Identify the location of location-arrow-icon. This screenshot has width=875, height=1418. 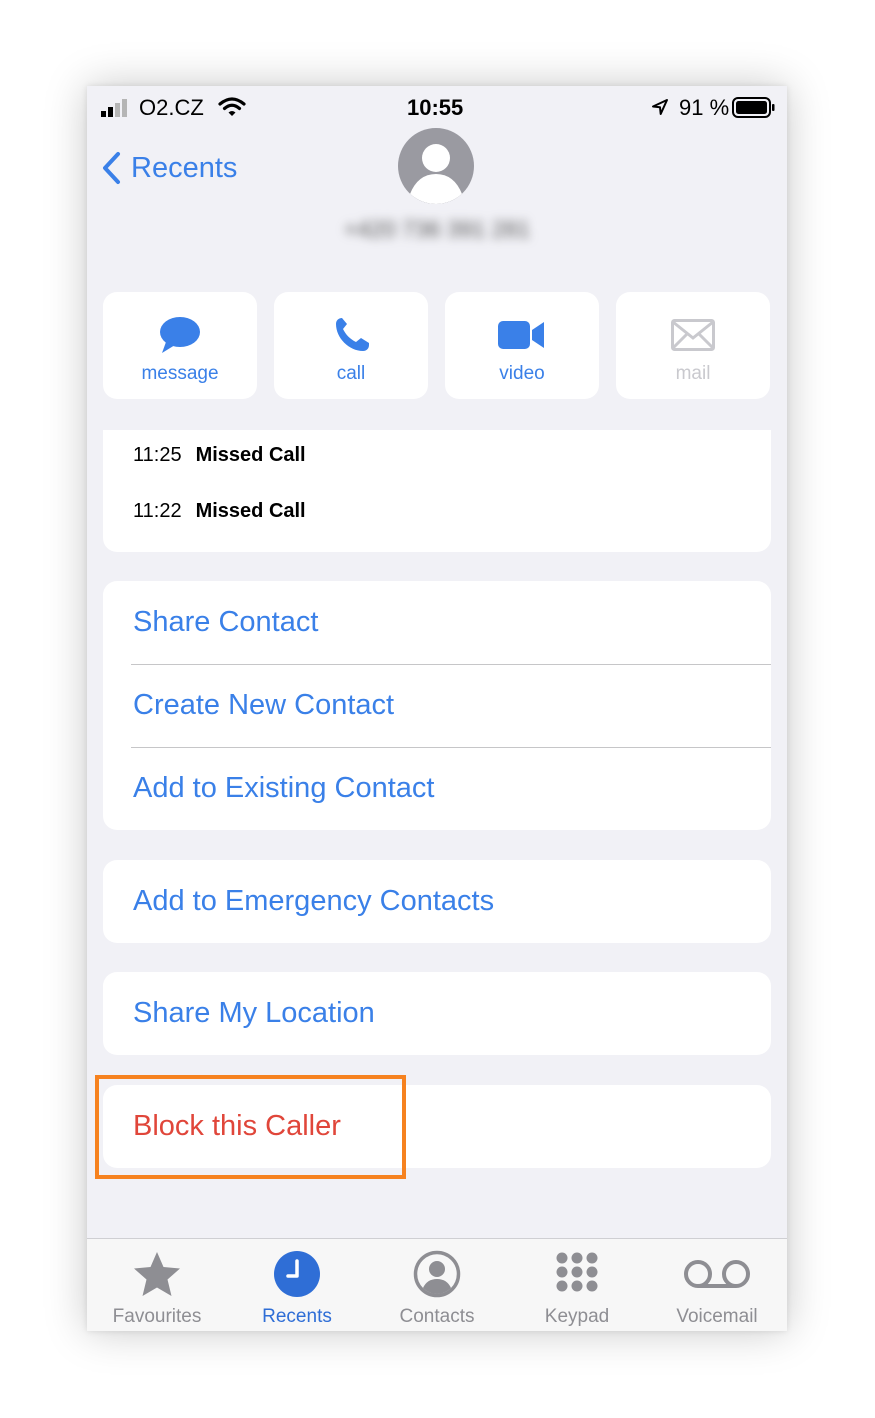
(660, 107).